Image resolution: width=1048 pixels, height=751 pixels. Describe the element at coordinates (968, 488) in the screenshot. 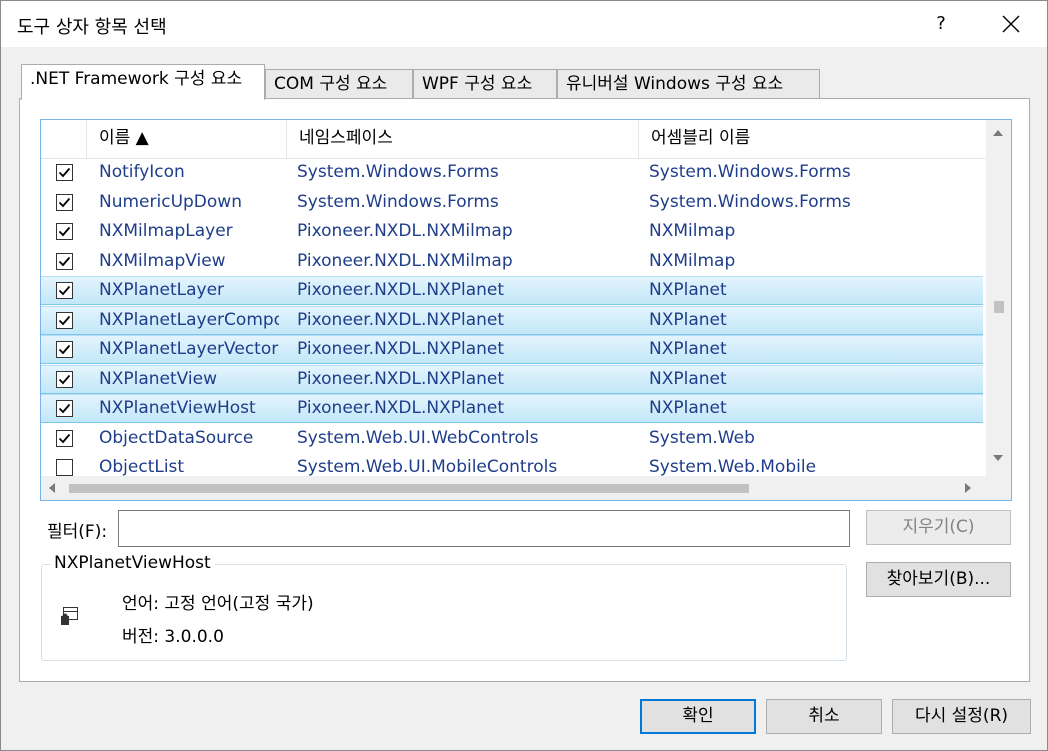

I see `scroll-right-arrow-icon` at that location.